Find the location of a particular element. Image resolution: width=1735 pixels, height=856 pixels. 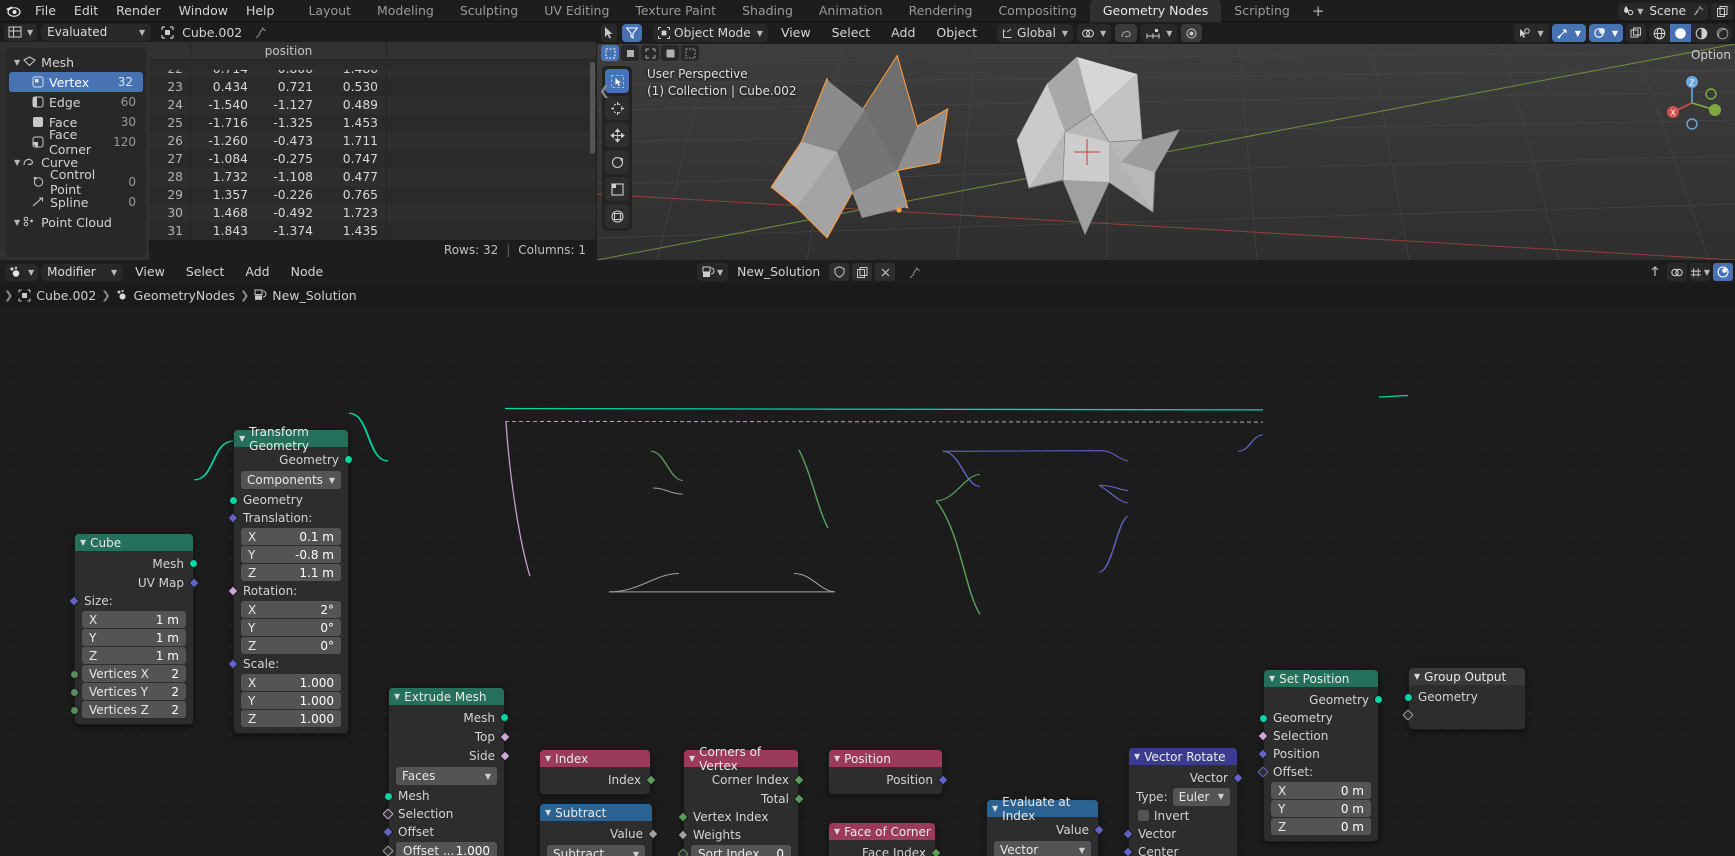

workspace-tab-animation: Animation is located at coordinates (851, 11).